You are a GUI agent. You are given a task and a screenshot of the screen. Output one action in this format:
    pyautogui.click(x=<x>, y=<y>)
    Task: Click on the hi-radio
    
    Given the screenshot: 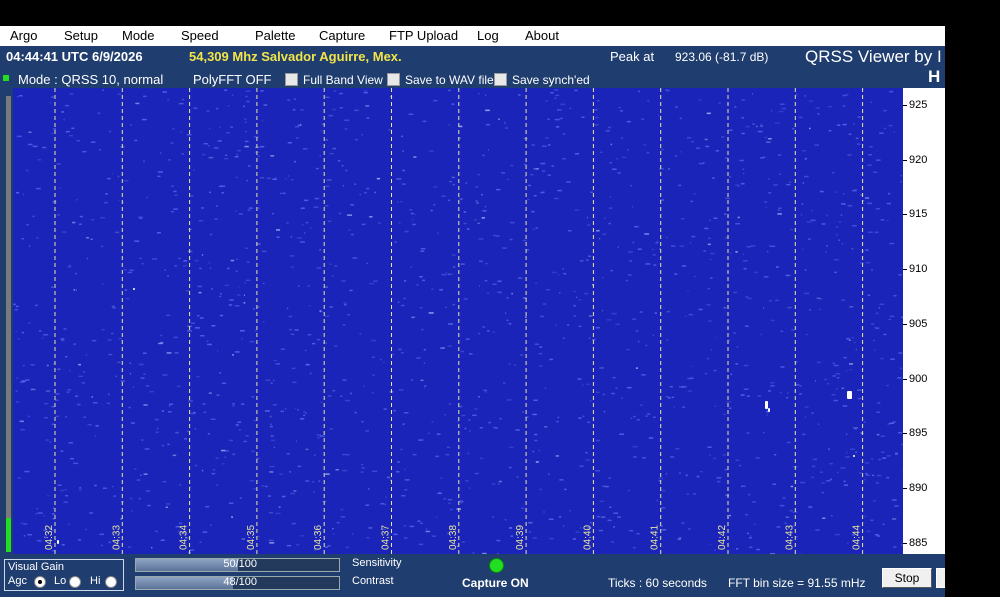 What is the action you would take?
    pyautogui.click(x=111, y=582)
    